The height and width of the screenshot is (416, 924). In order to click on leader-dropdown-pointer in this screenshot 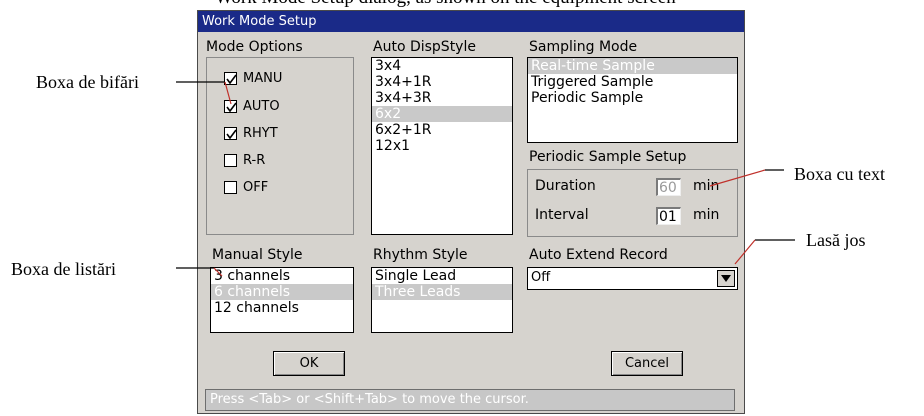, I will do `click(745, 252)`.